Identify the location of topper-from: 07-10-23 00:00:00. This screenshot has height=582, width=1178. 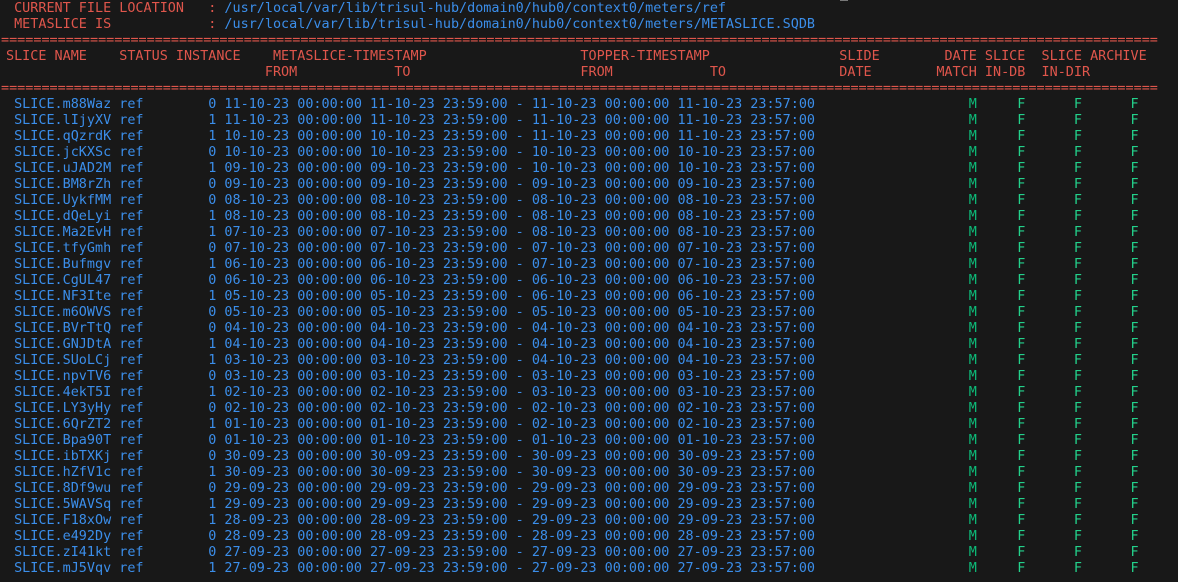
(600, 248).